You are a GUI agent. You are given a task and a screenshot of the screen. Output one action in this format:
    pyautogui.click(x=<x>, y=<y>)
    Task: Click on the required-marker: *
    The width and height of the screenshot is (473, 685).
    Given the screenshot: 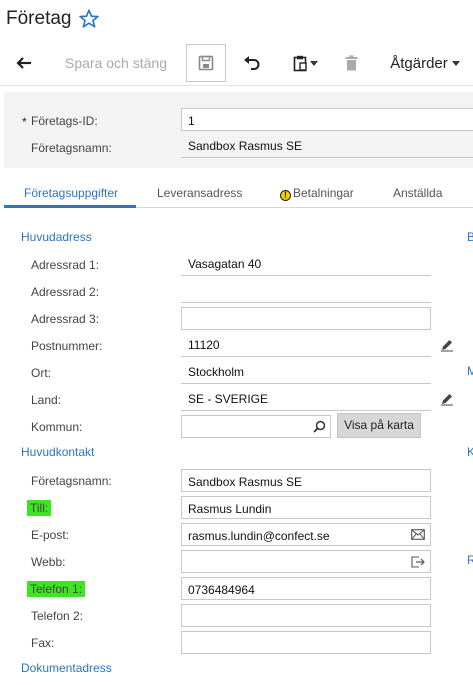 What is the action you would take?
    pyautogui.click(x=24, y=122)
    